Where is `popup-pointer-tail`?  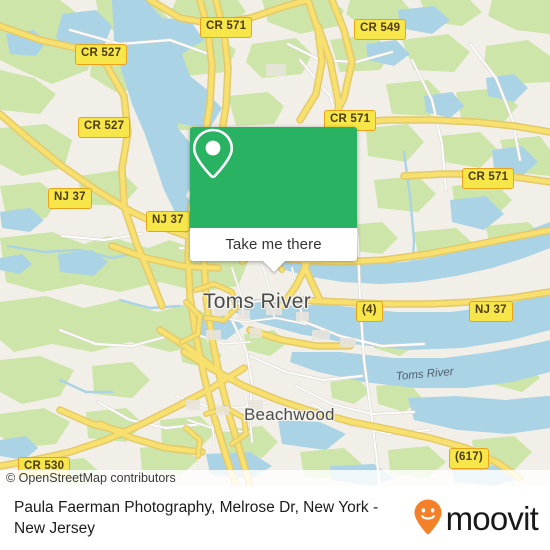
popup-pointer-tail is located at coordinates (273, 266).